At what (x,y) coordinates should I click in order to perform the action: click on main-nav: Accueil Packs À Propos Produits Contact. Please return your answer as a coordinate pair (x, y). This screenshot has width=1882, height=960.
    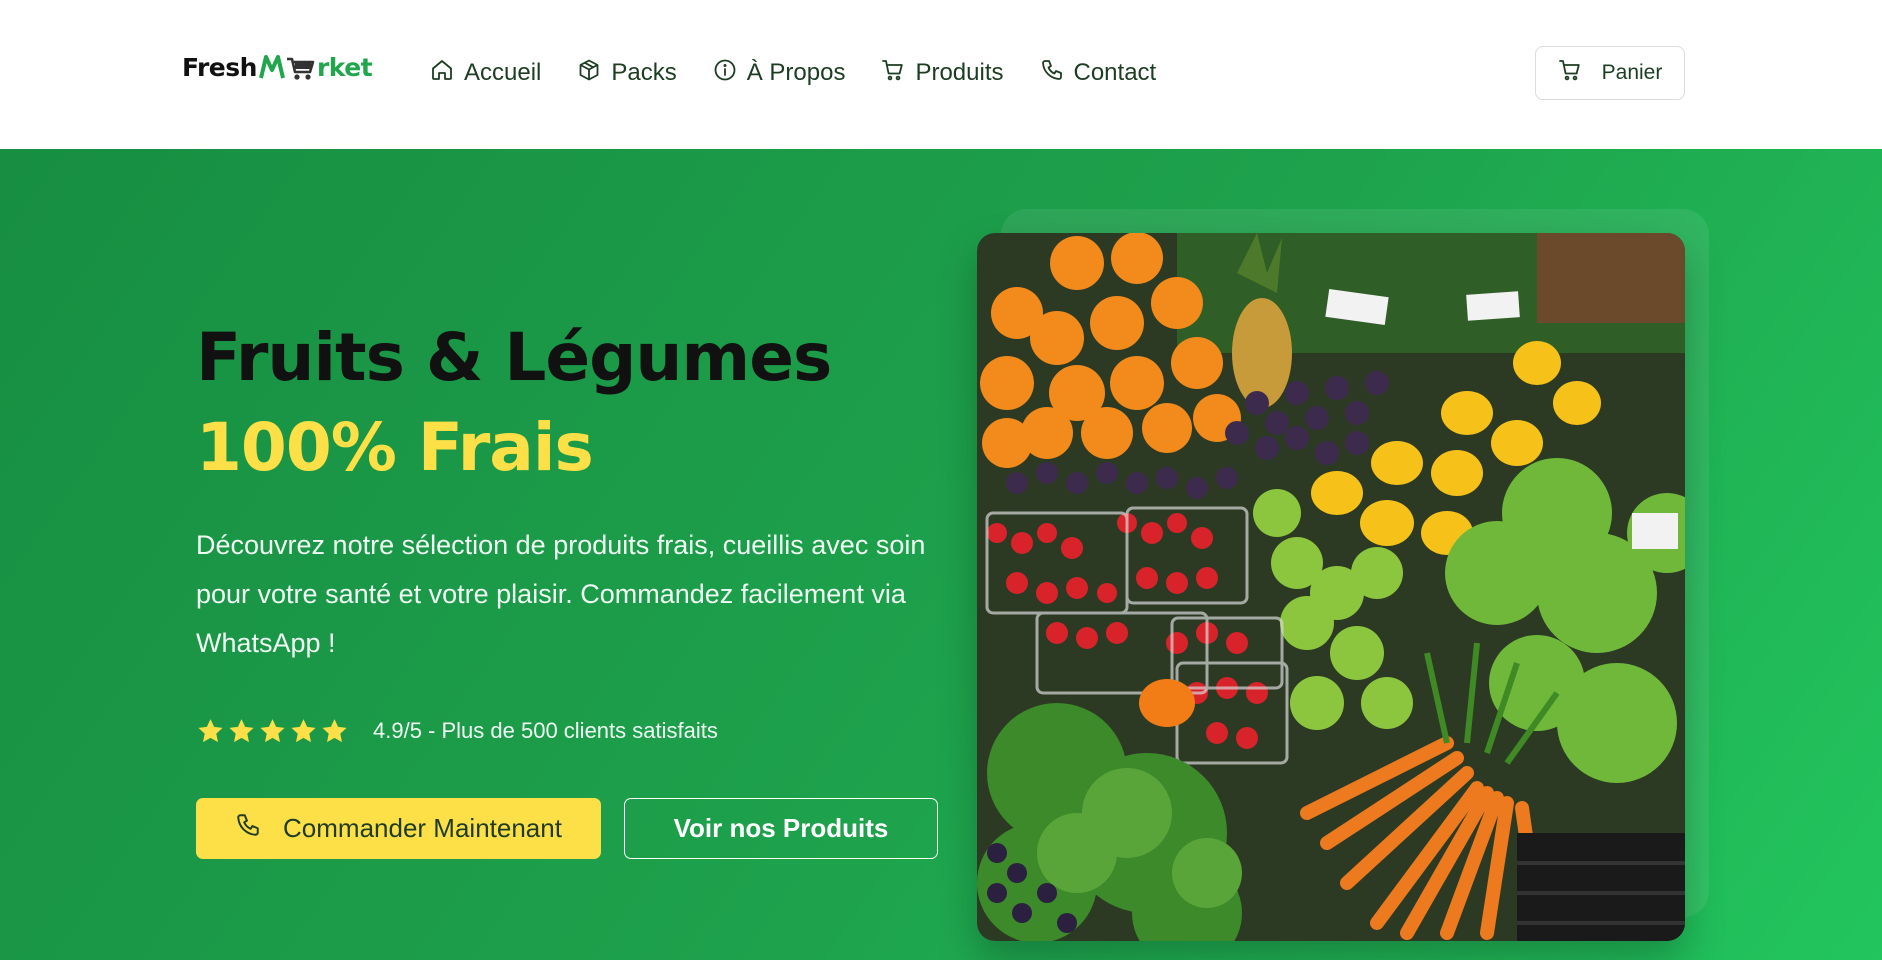
    Looking at the image, I should click on (793, 73).